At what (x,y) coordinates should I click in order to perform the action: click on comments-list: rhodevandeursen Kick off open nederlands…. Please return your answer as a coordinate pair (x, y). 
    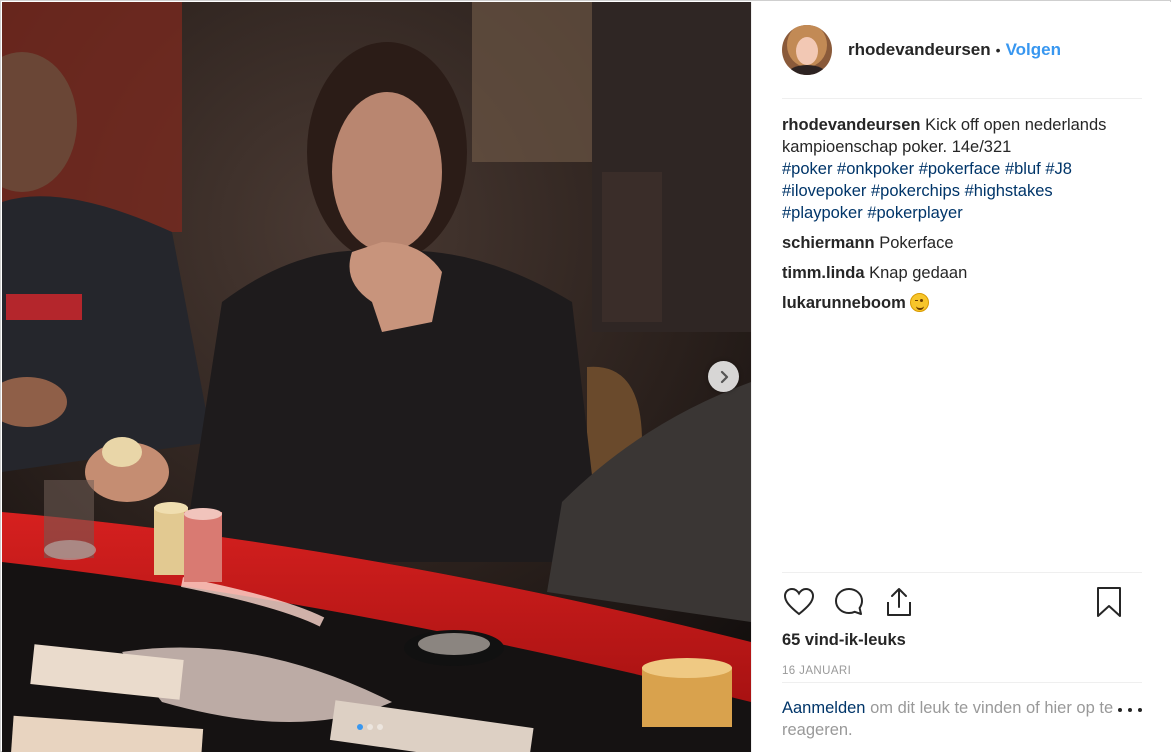
    Looking at the image, I should click on (954, 218).